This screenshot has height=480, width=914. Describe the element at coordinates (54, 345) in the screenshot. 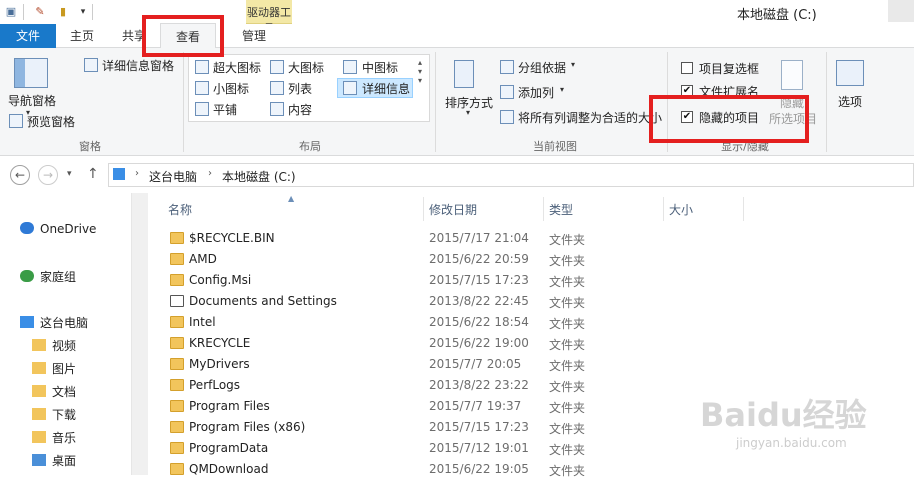

I see `nav-item-videos: 视频` at that location.